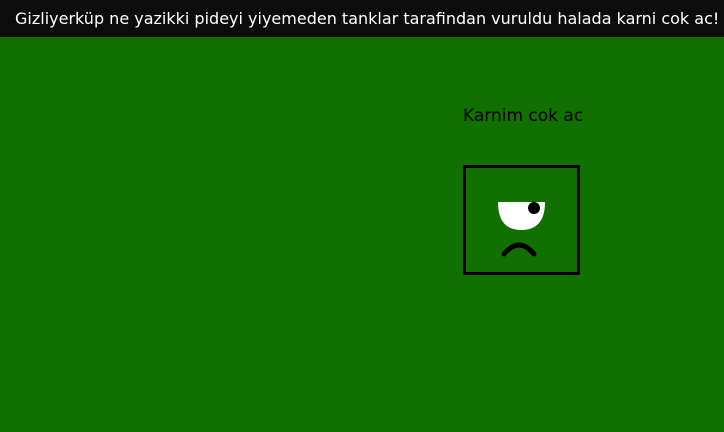 The width and height of the screenshot is (724, 432). What do you see at coordinates (534, 208) in the screenshot?
I see `eye-pupil` at bounding box center [534, 208].